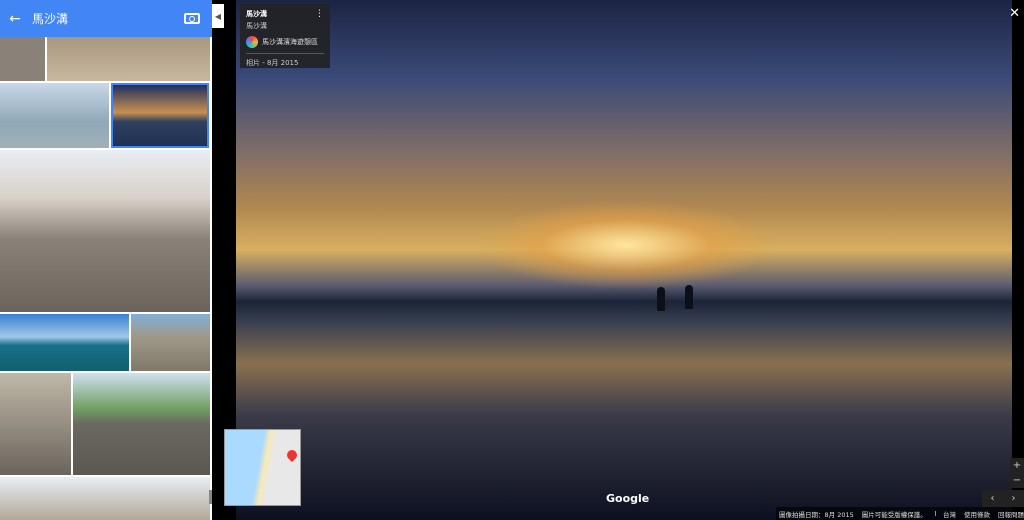  I want to click on photo-info-card: 馬沙溝 馬沙溝 馬沙溝濱海遊憩區 相片 - 8月 2015 ⋮, so click(285, 36).